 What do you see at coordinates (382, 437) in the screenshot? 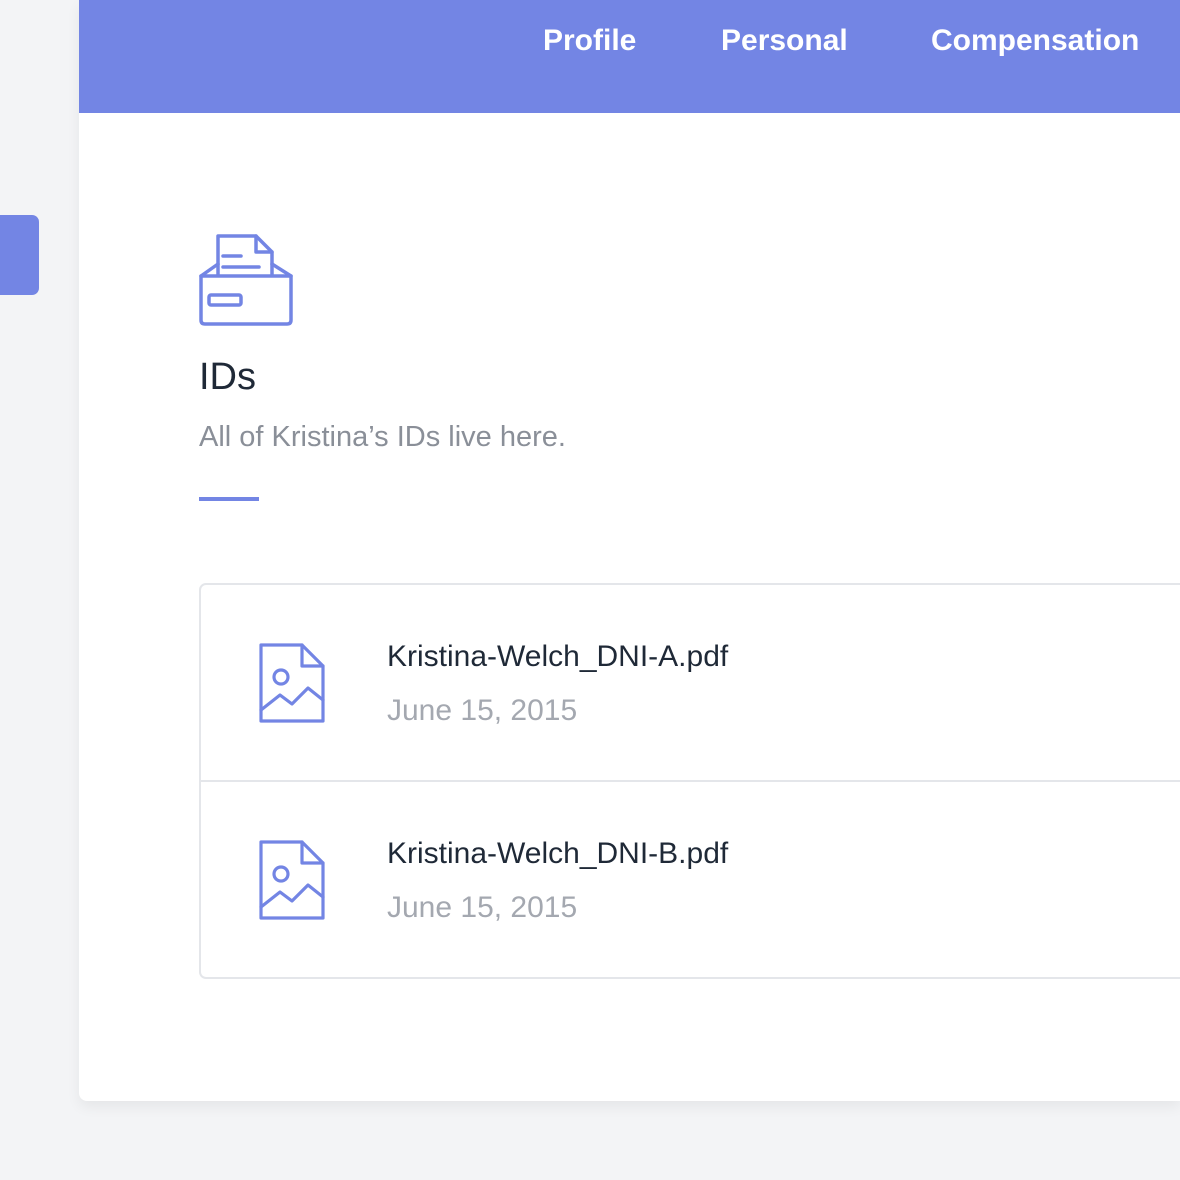
I see `section-subtitle: All of Kristina’s IDs live here.` at bounding box center [382, 437].